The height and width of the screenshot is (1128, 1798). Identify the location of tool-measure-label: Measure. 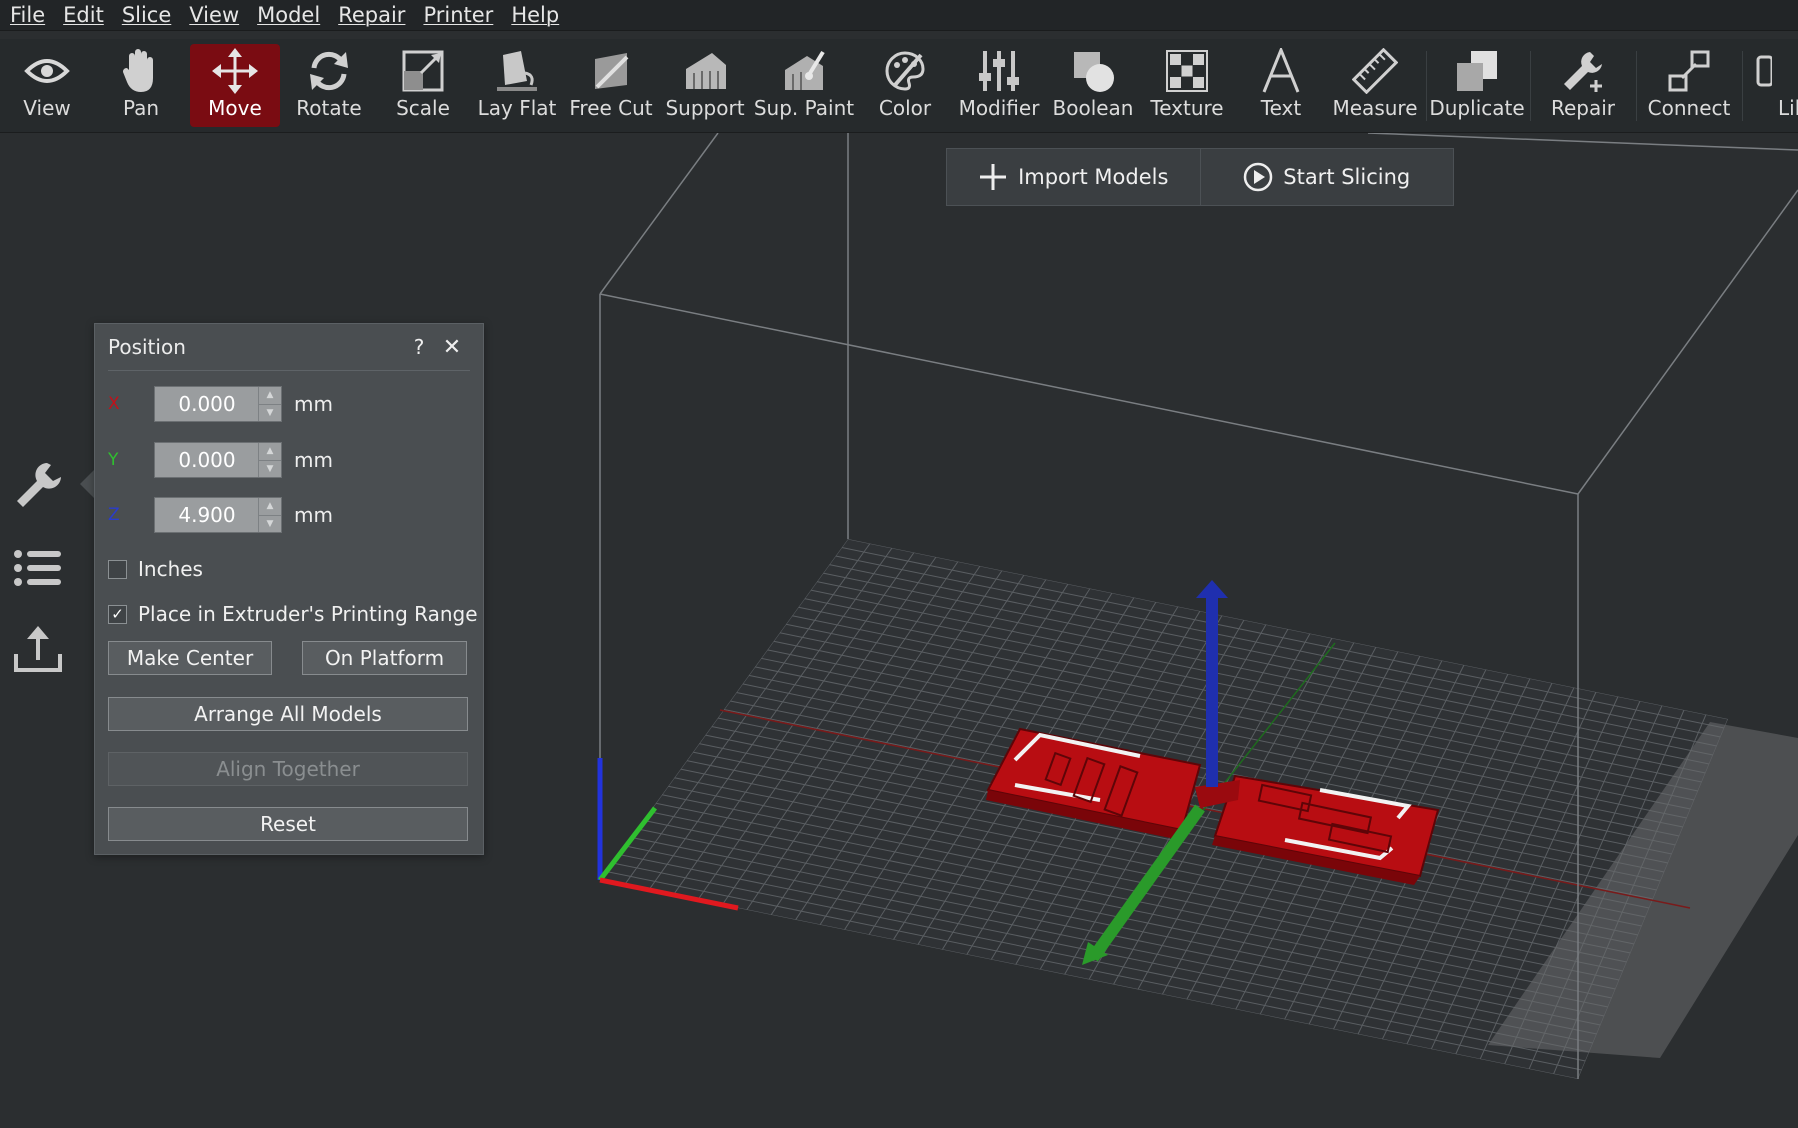
(1375, 108).